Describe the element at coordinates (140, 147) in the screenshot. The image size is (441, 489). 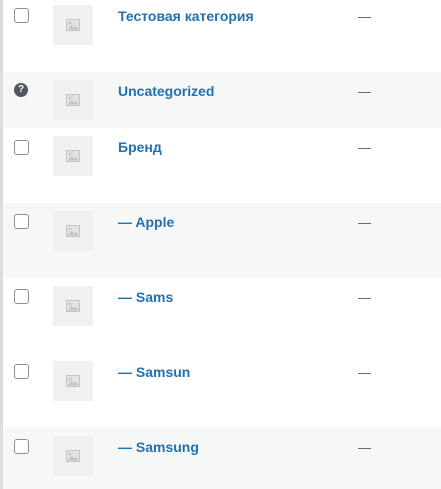
I see `category-name-link: Бренд` at that location.